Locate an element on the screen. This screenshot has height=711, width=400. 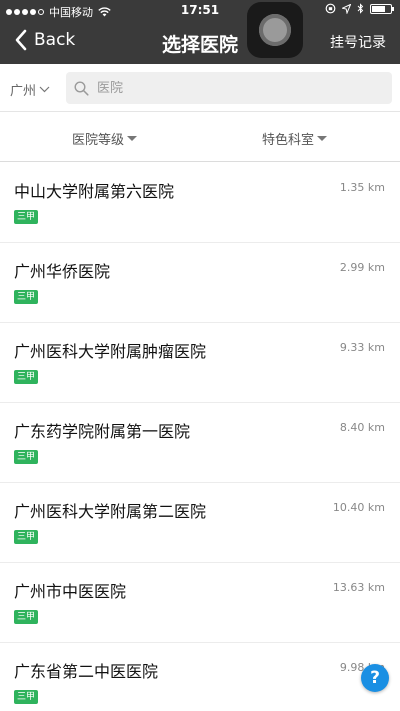
hospital-name: 广州医科大学附属第二医院 is located at coordinates (110, 511).